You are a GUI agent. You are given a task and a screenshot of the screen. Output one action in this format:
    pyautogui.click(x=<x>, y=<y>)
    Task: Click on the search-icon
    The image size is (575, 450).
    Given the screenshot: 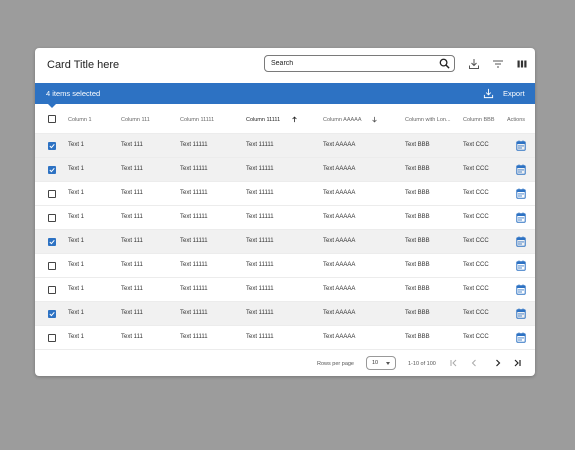 What is the action you would take?
    pyautogui.click(x=444, y=63)
    